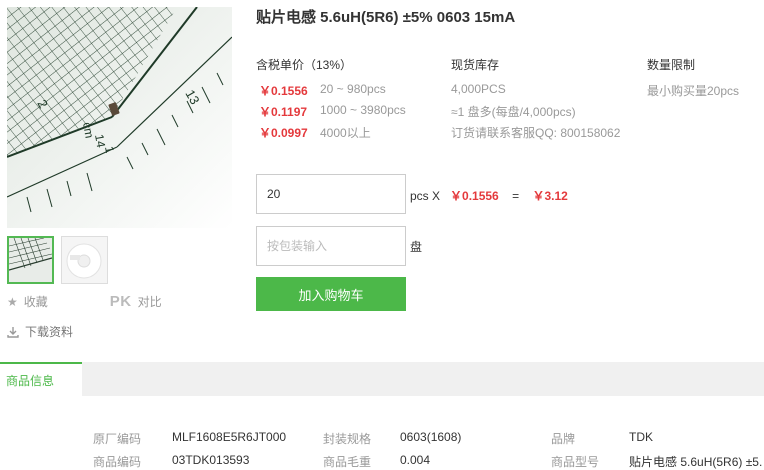  Describe the element at coordinates (283, 91) in the screenshot. I see `tier-price: ￥0.1556` at that location.